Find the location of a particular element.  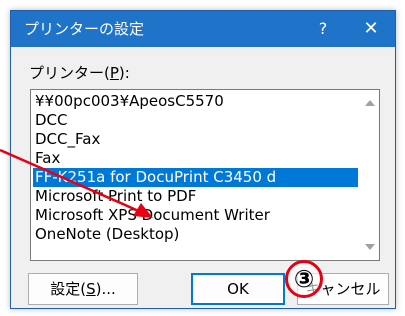

printer-label-accelerator: P is located at coordinates (114, 73).